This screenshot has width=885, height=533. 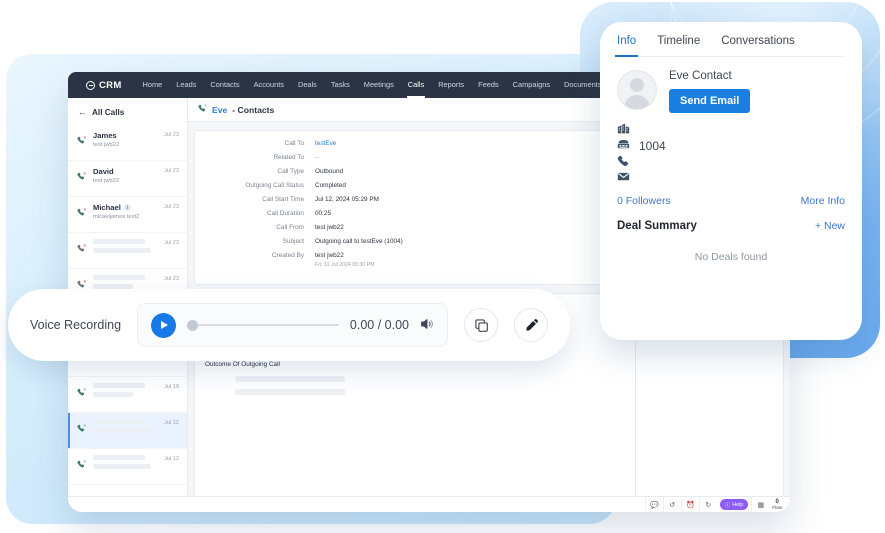 What do you see at coordinates (103, 171) in the screenshot?
I see `list-item-name: David` at bounding box center [103, 171].